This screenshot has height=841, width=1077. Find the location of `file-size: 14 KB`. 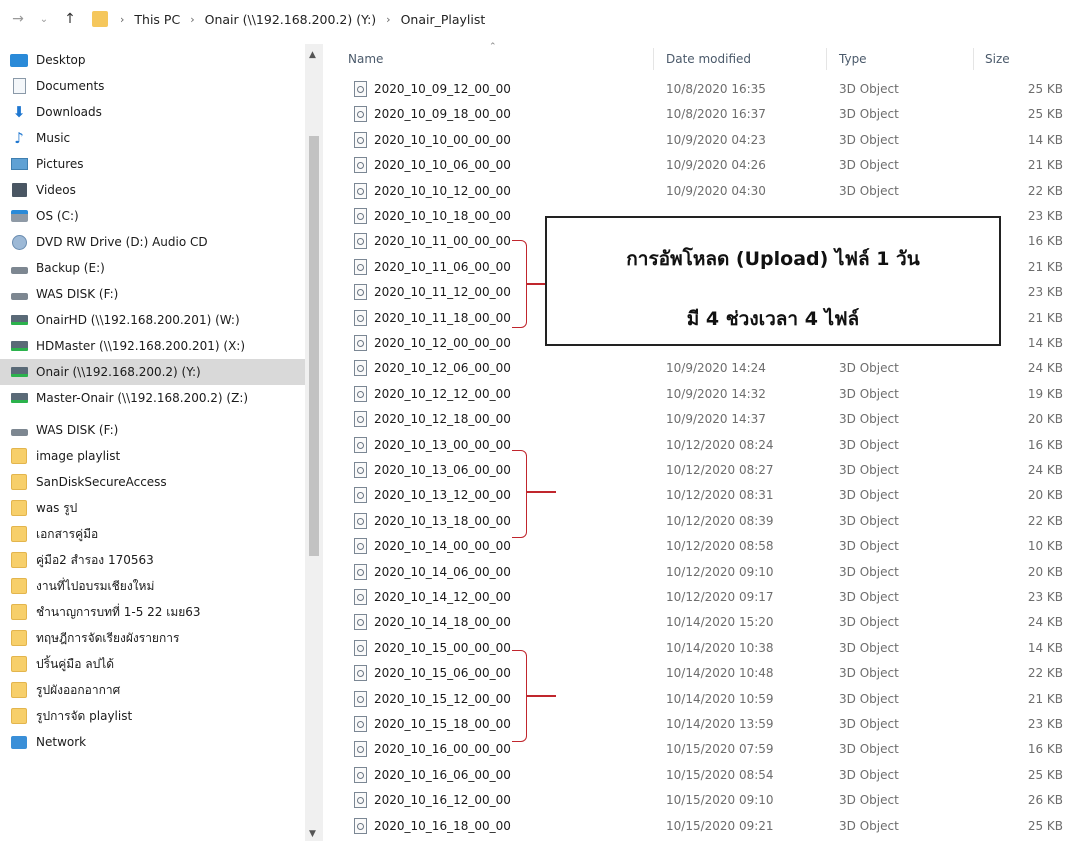

file-size: 14 KB is located at coordinates (1045, 139).